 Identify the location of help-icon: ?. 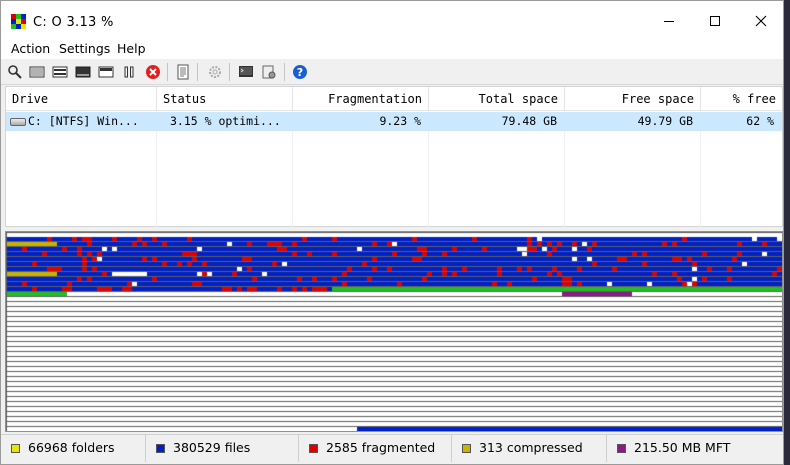
(300, 72).